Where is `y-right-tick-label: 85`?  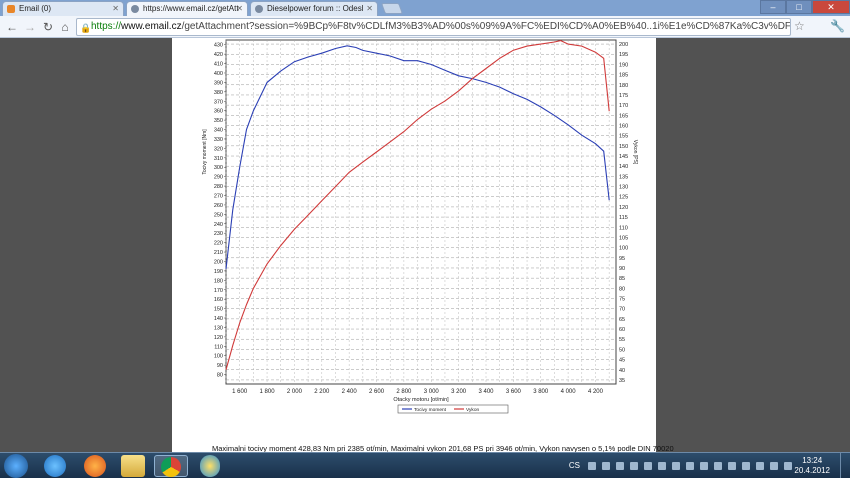
y-right-tick-label: 85 is located at coordinates (622, 279).